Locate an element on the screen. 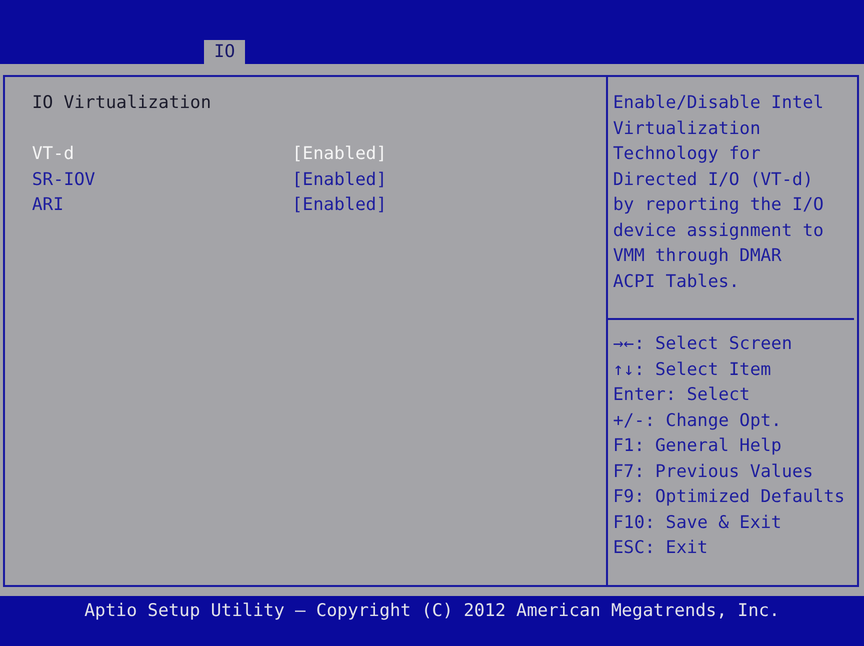 This screenshot has width=864, height=646. help-text: Enable/Disable Intel Virtualization Technology for Directed I/O (VT-d) by reporting the I/O device assignment to VMM through DMAR ACPI Tables. is located at coordinates (731, 198).